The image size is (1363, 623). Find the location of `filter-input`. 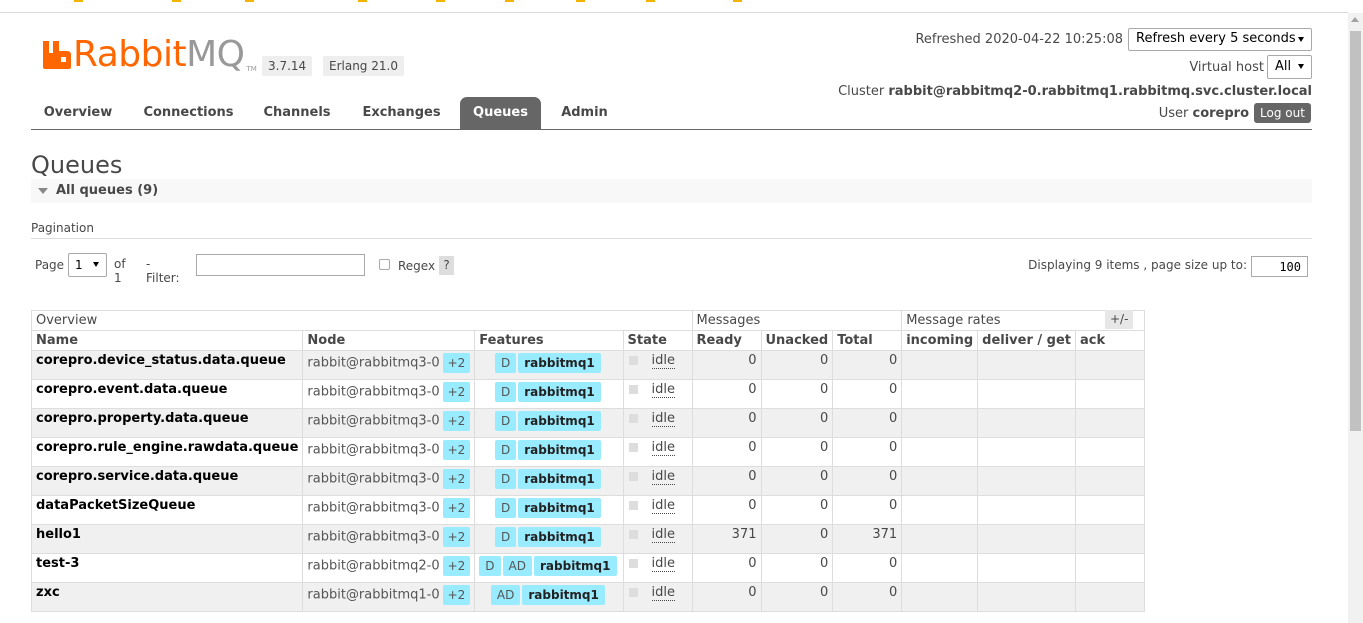

filter-input is located at coordinates (280, 265).